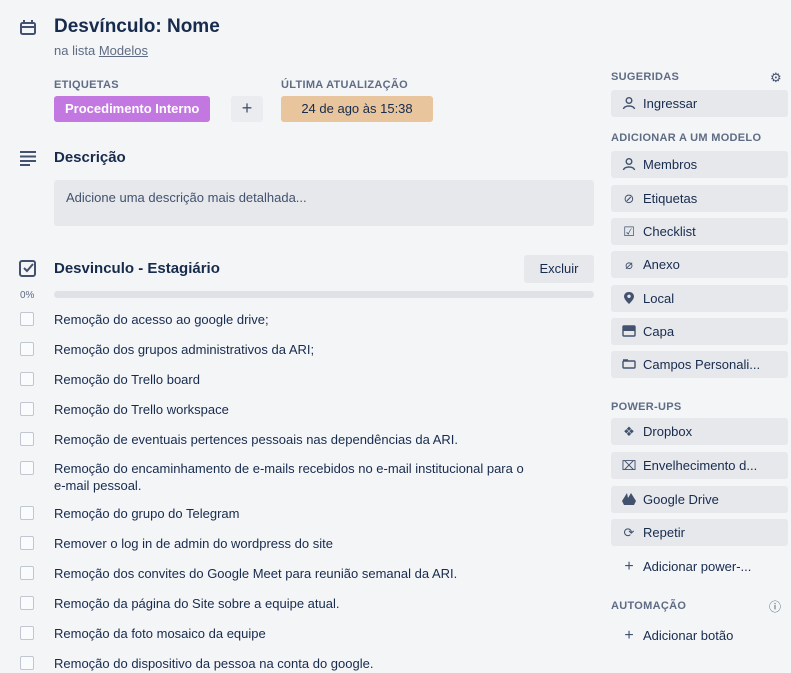 This screenshot has height=673, width=791. Describe the element at coordinates (629, 431) in the screenshot. I see `dropbox-icon: ❖` at that location.